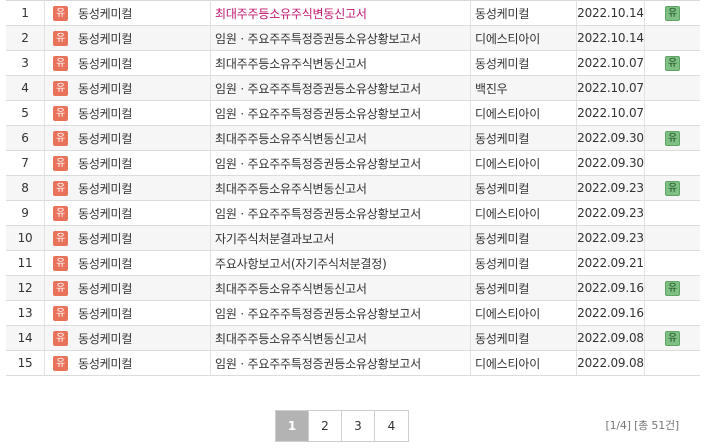  Describe the element at coordinates (292, 426) in the screenshot. I see `page-button-1: 1` at that location.